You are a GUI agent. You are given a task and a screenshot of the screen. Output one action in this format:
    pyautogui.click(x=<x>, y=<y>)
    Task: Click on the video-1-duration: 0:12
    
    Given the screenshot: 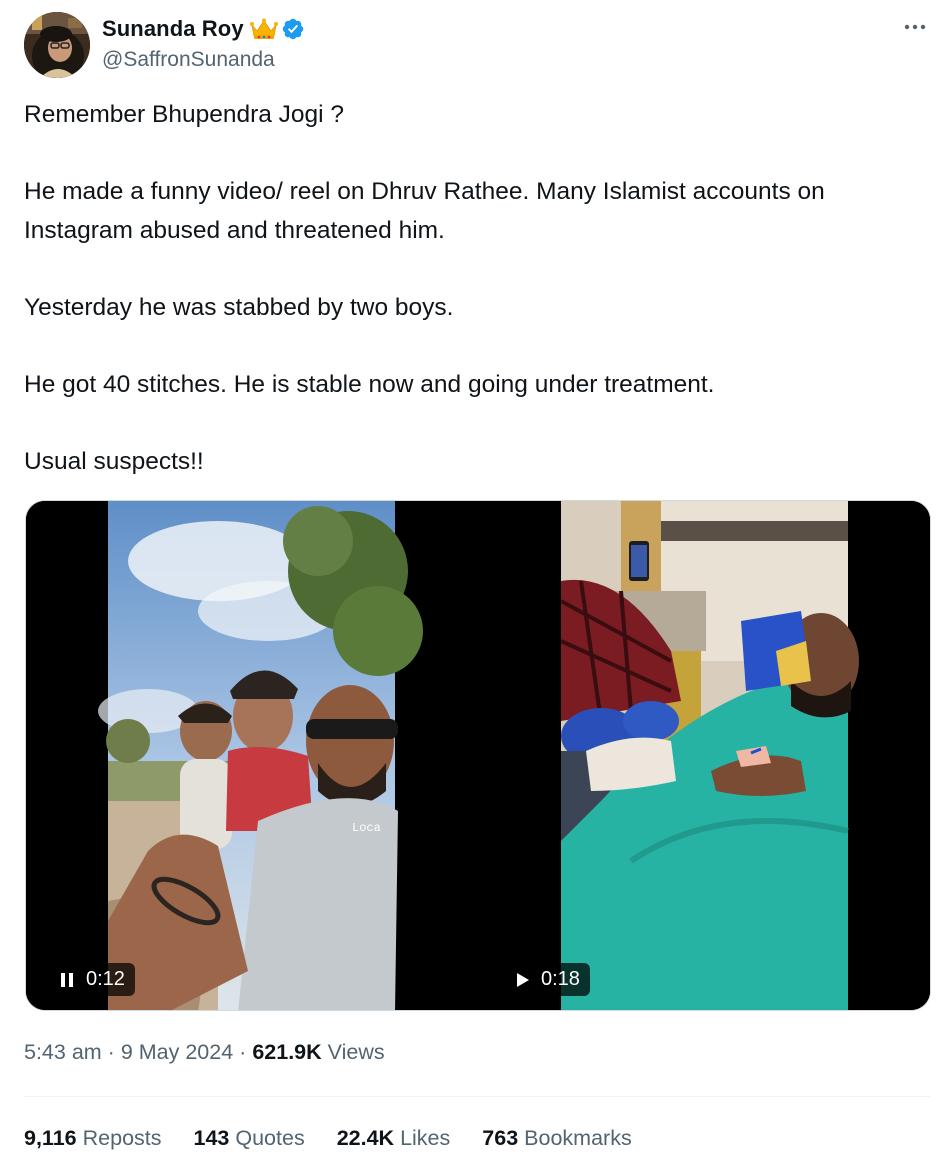 What is the action you would take?
    pyautogui.click(x=105, y=979)
    